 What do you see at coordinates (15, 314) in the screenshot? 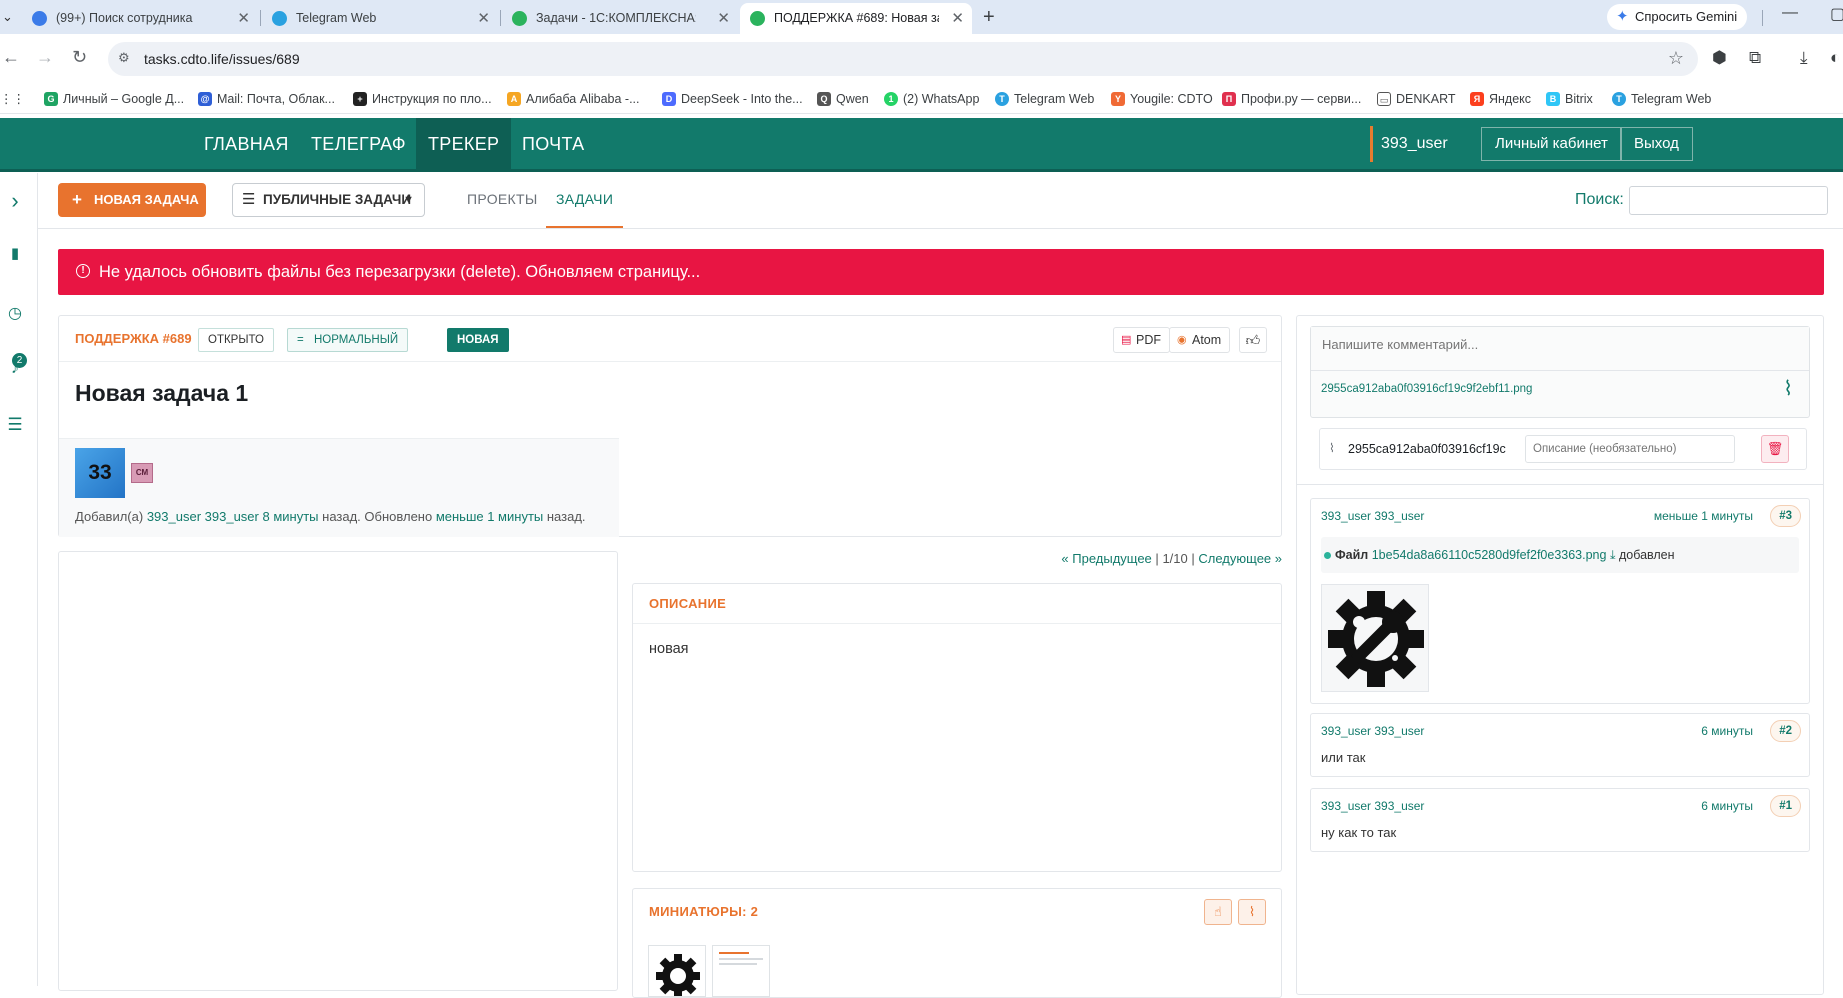
I see `history-clock-icon: ◷` at bounding box center [15, 314].